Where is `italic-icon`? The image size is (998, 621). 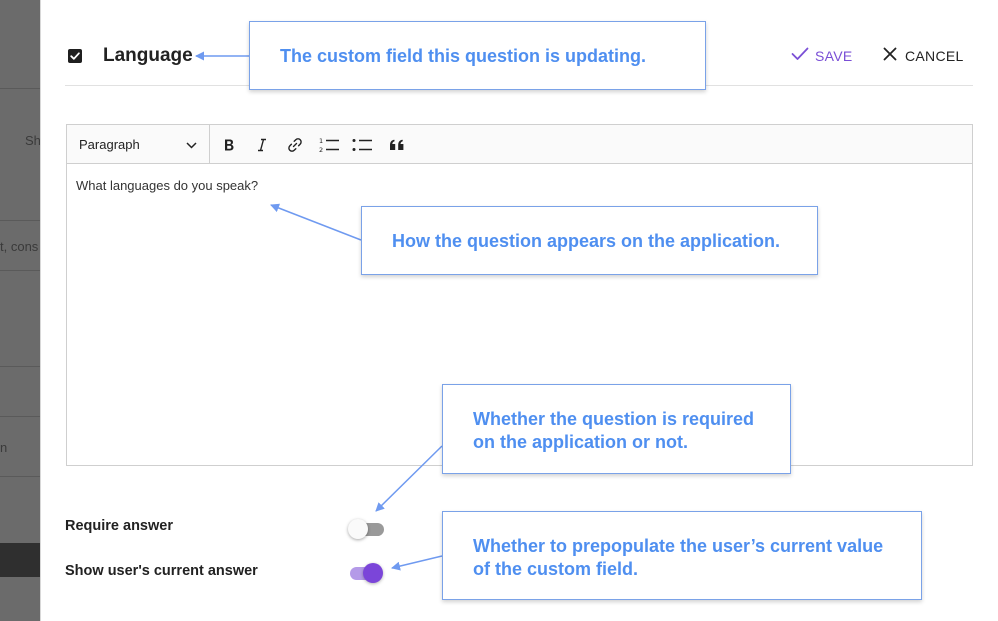
italic-icon is located at coordinates (262, 145).